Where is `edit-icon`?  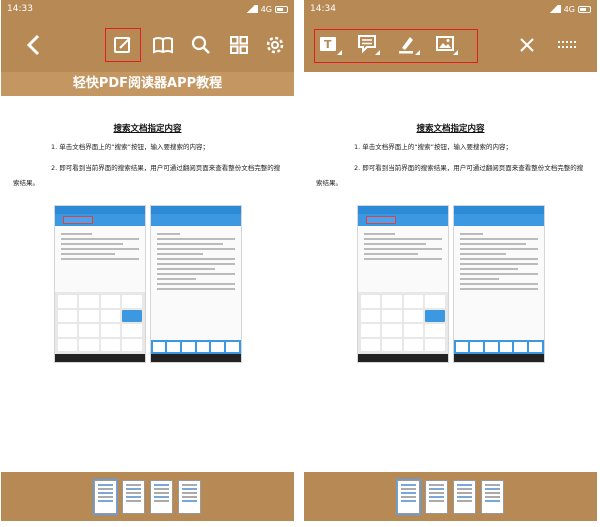 edit-icon is located at coordinates (123, 45).